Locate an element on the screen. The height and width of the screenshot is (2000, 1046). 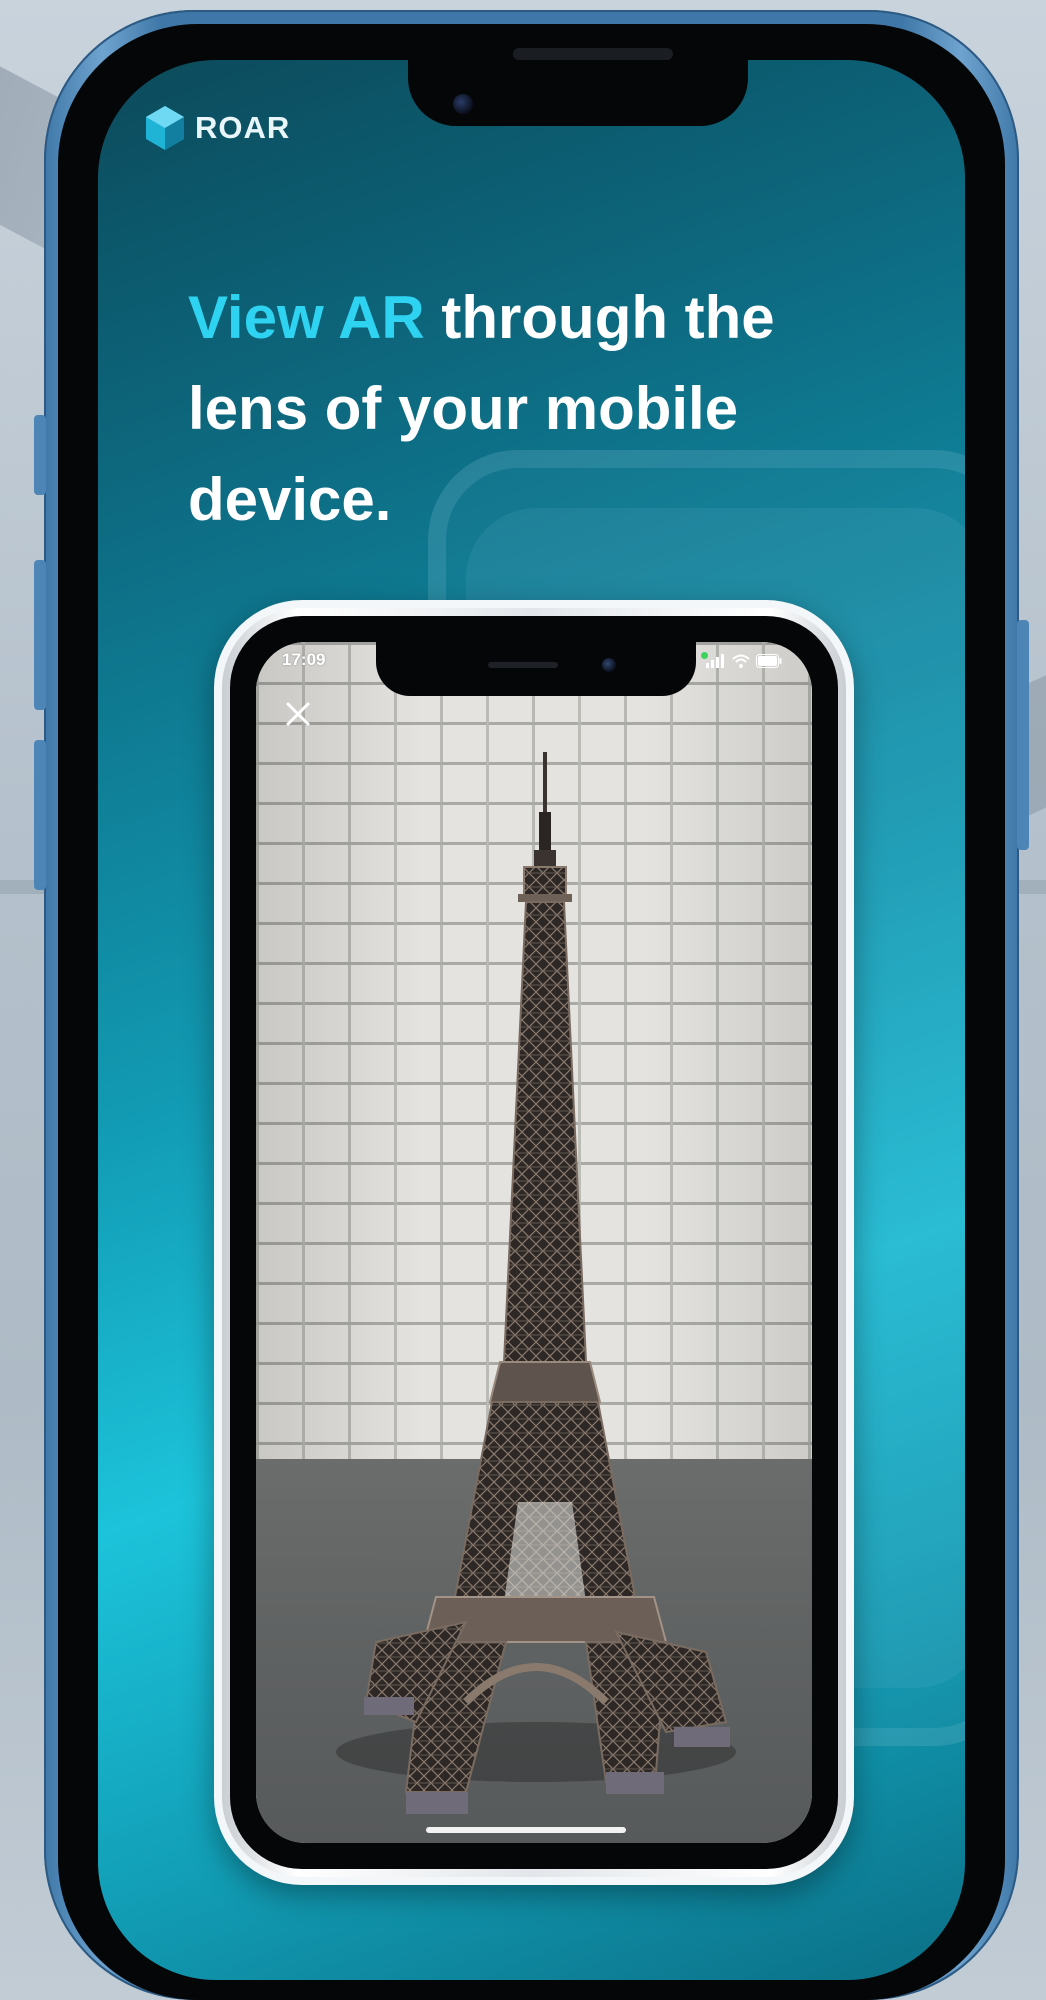
status-icons is located at coordinates (744, 661).